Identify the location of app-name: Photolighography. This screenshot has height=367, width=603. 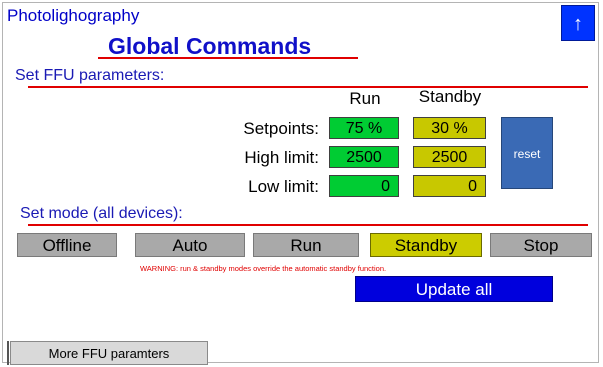
(73, 15).